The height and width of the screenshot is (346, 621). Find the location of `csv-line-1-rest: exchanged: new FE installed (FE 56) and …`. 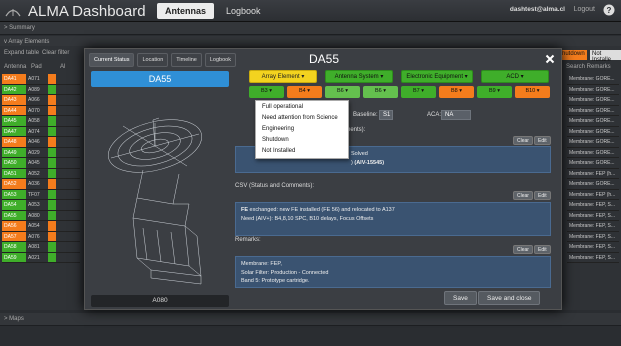

csv-line-1-rest: exchanged: new FE installed (FE 56) and … is located at coordinates (321, 210).